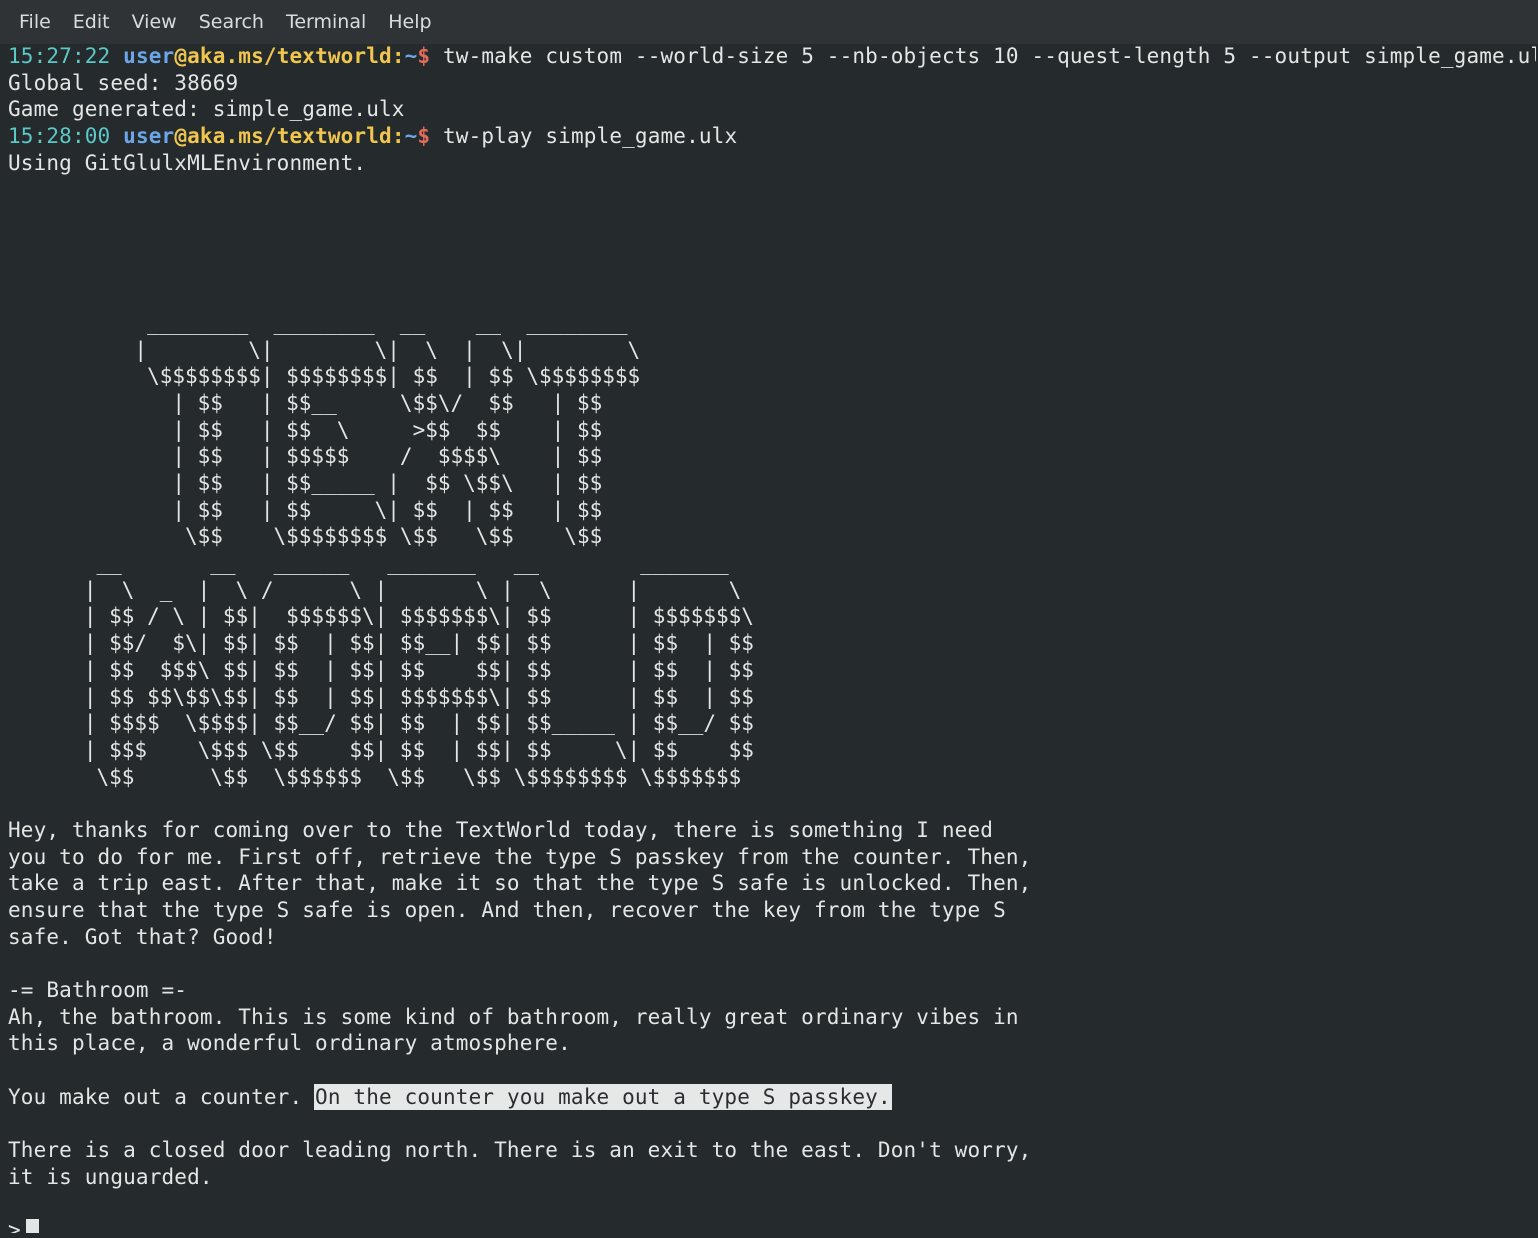 This screenshot has width=1538, height=1238. Describe the element at coordinates (432, 429) in the screenshot. I see `banner-line: | $$ | $$ \ >$$ $$ | $$` at that location.